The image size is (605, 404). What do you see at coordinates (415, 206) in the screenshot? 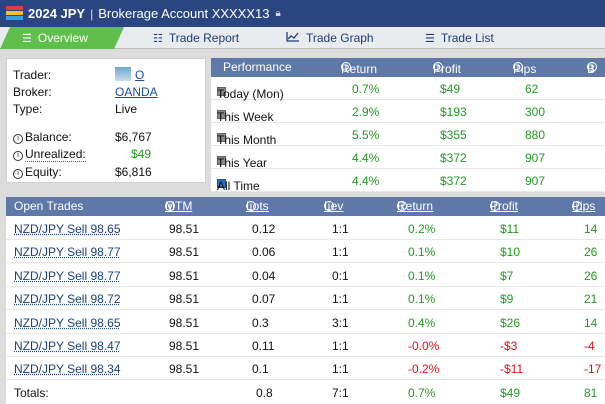
I see `col-return: i Return` at bounding box center [415, 206].